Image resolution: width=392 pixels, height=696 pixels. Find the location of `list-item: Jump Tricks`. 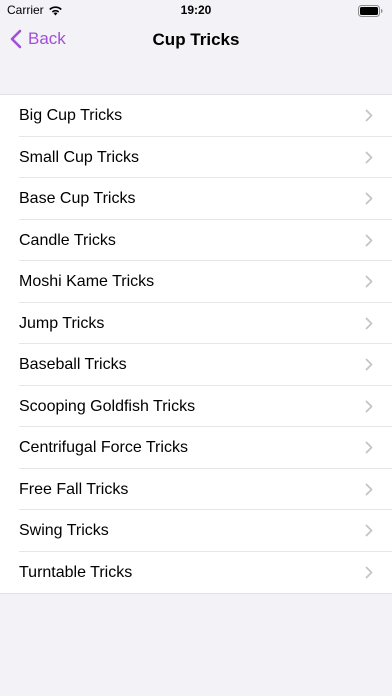

list-item: Jump Tricks is located at coordinates (196, 323).